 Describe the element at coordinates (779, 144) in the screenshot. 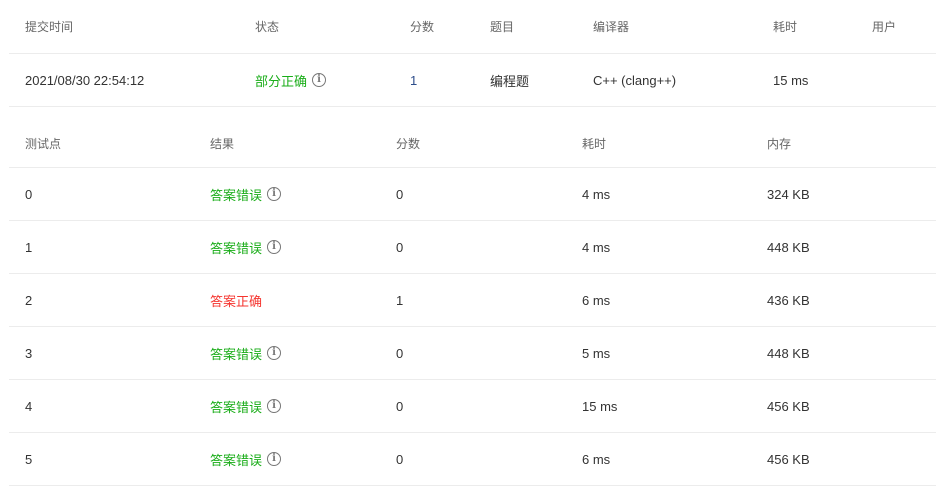

I see `header-memory: 内存` at that location.